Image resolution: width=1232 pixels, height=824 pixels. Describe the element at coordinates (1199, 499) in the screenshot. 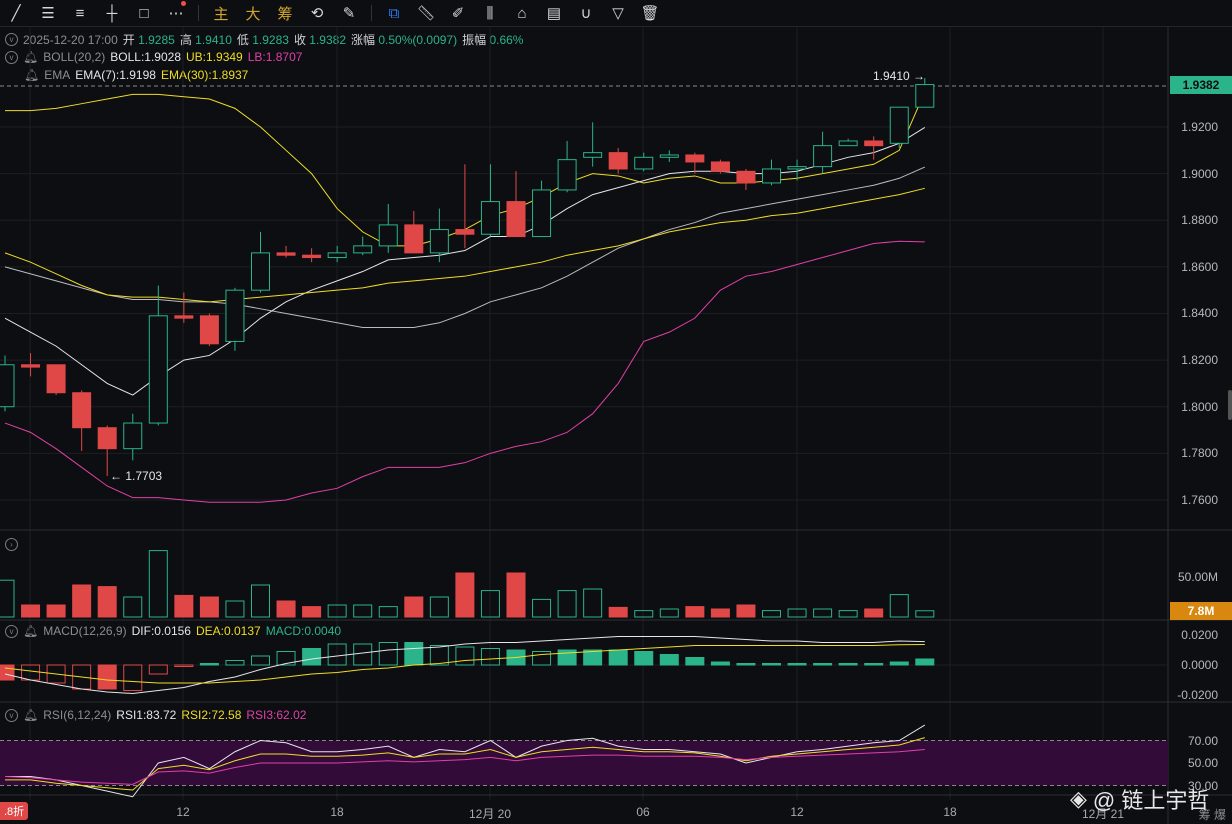

I see `price-axis-label: 1.7600` at that location.